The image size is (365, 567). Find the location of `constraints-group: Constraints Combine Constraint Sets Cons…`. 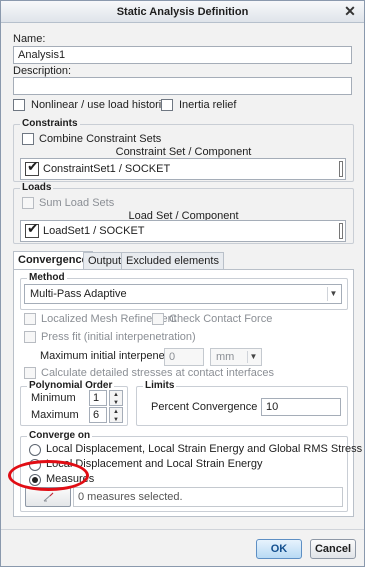

constraints-group: Constraints Combine Constraint Sets Cons… is located at coordinates (183, 150).